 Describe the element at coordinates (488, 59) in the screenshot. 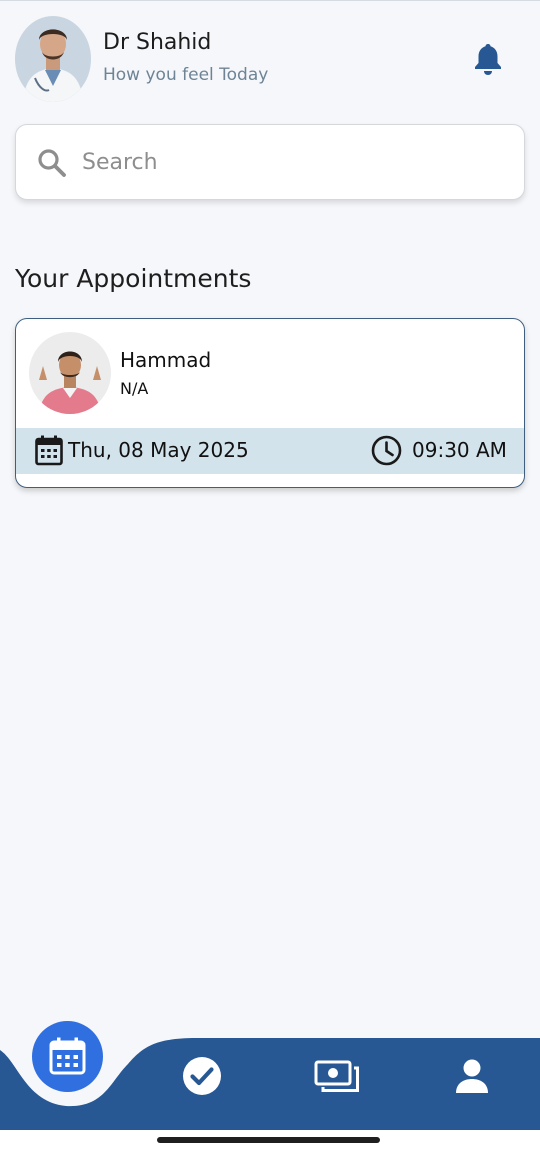

I see `bell-icon` at that location.